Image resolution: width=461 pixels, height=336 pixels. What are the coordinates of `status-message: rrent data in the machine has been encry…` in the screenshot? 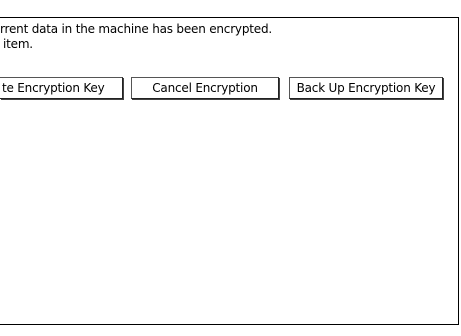 It's located at (136, 37).